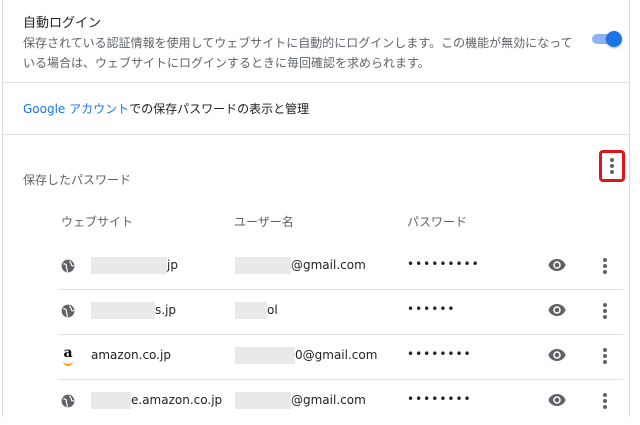  I want to click on table-row: s.jp ol ••••••, so click(344, 312).